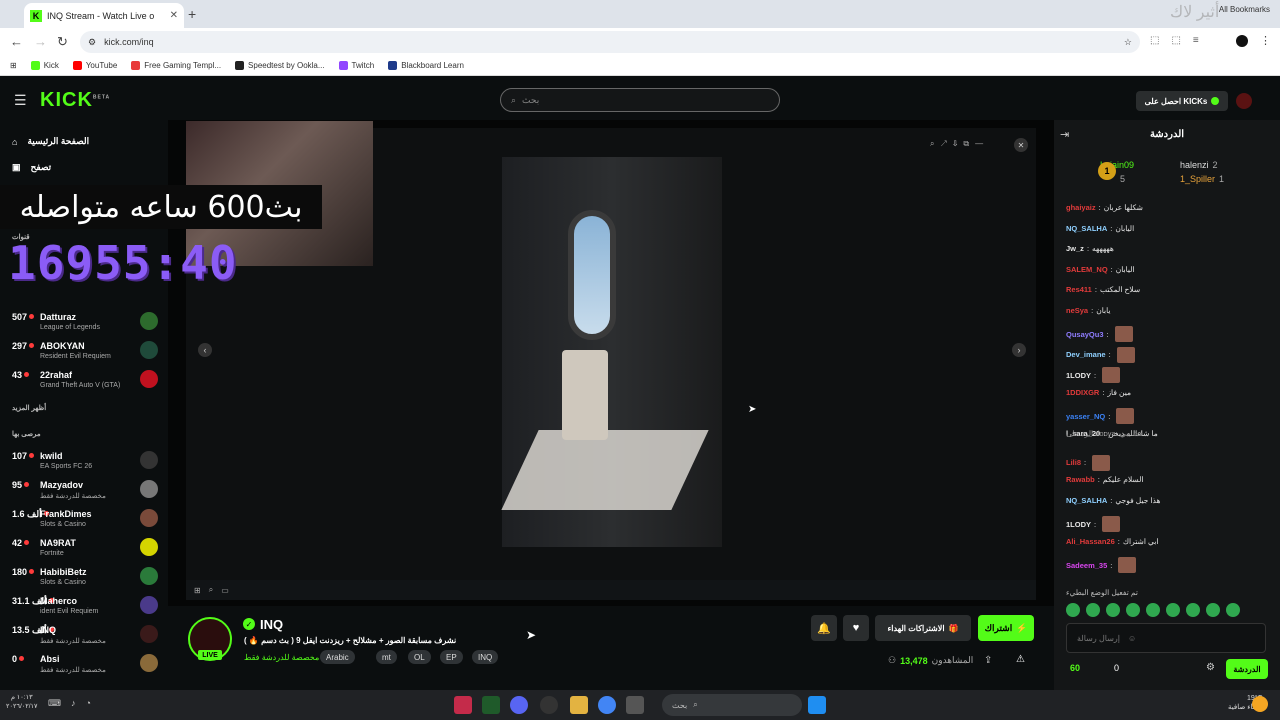 This screenshot has width=1280, height=720. What do you see at coordinates (1247, 669) in the screenshot?
I see `chat-send-button: الدردشة` at bounding box center [1247, 669].